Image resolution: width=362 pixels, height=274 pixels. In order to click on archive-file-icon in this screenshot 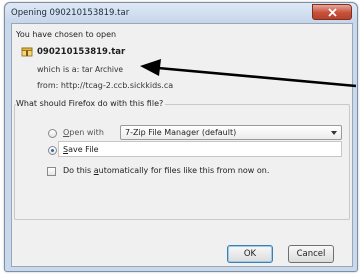, I will do `click(27, 52)`.